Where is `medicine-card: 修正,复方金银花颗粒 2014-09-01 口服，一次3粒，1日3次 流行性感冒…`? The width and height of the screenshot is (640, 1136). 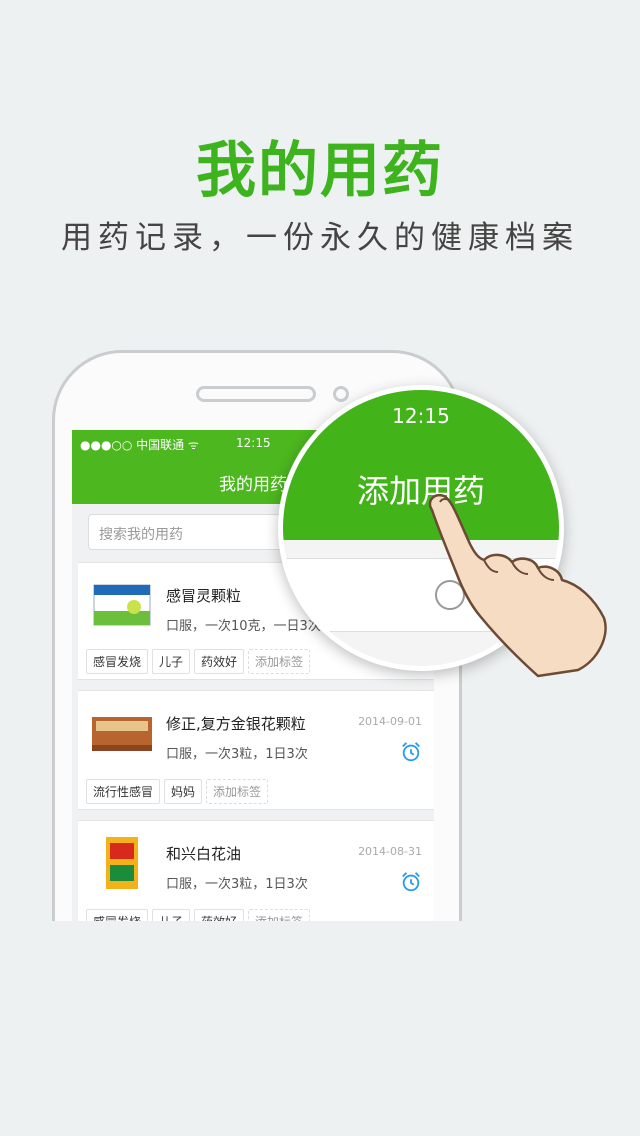
medicine-card: 修正,复方金银花颗粒 2014-09-01 口服，一次3粒，1日3次 流行性感冒… is located at coordinates (256, 750).